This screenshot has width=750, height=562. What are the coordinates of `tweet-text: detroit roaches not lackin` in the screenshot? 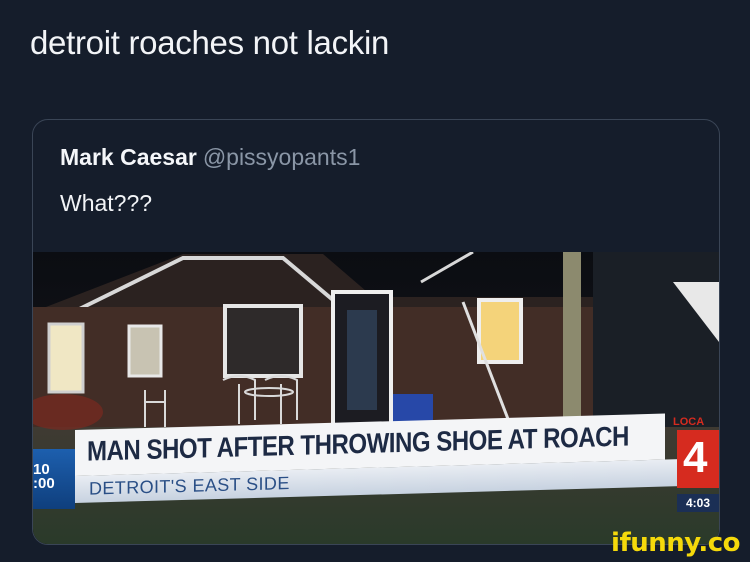 It's located at (210, 42).